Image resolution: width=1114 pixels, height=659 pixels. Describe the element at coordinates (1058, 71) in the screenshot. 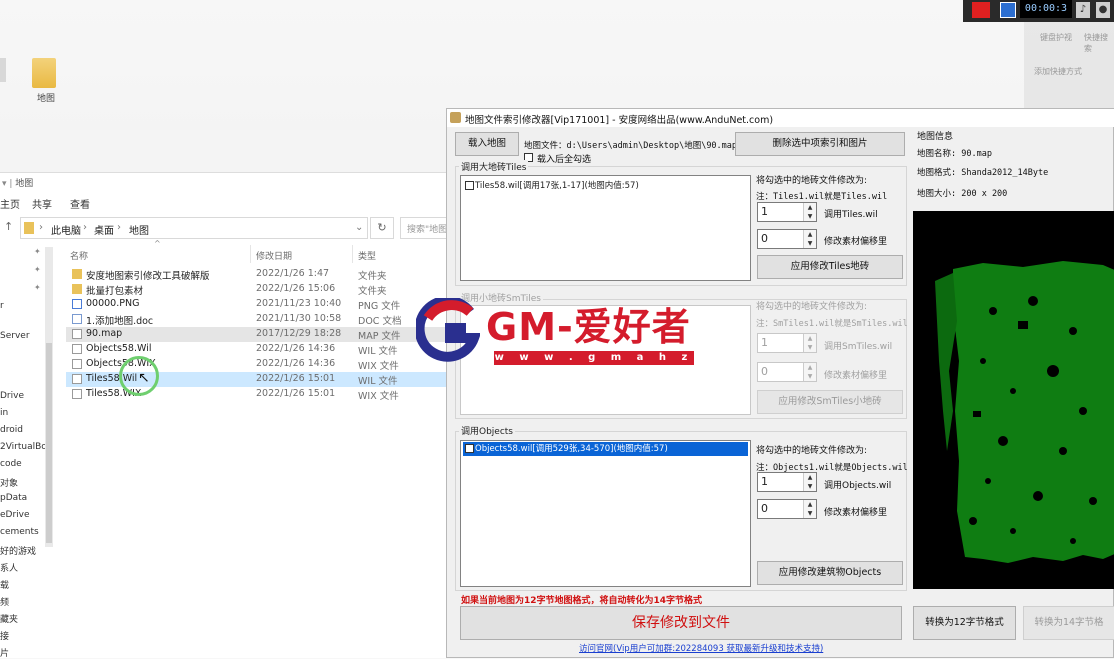

I see `side-item: 添加快捷方式` at that location.